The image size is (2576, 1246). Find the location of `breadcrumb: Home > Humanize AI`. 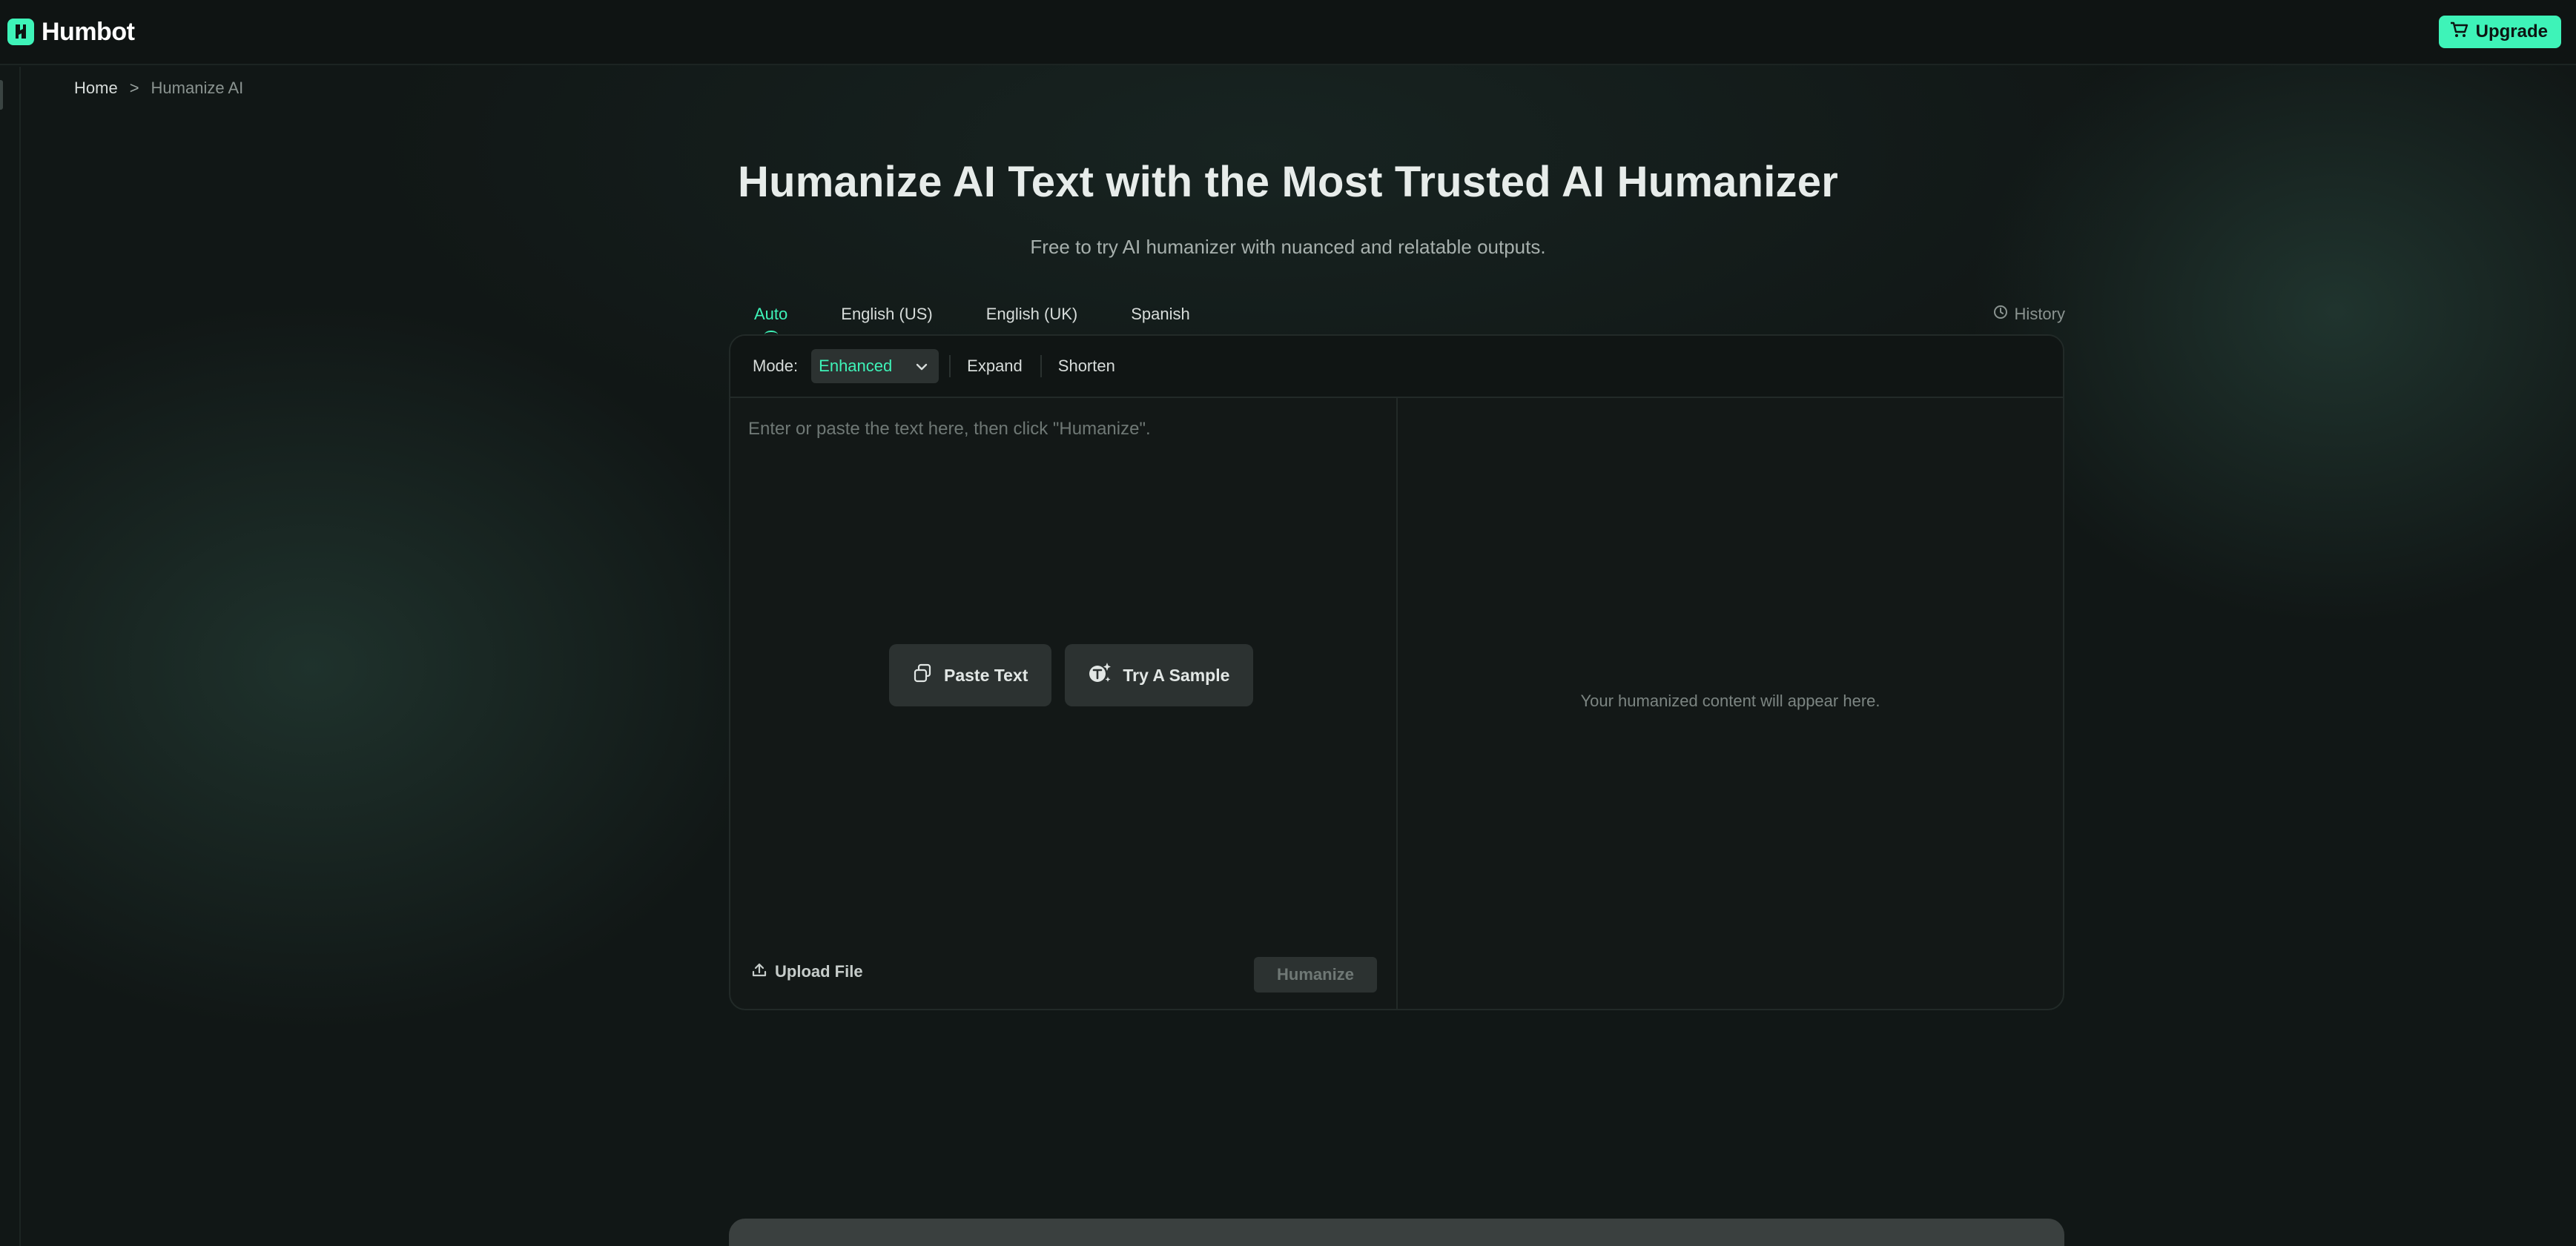

breadcrumb: Home > Humanize AI is located at coordinates (158, 88).